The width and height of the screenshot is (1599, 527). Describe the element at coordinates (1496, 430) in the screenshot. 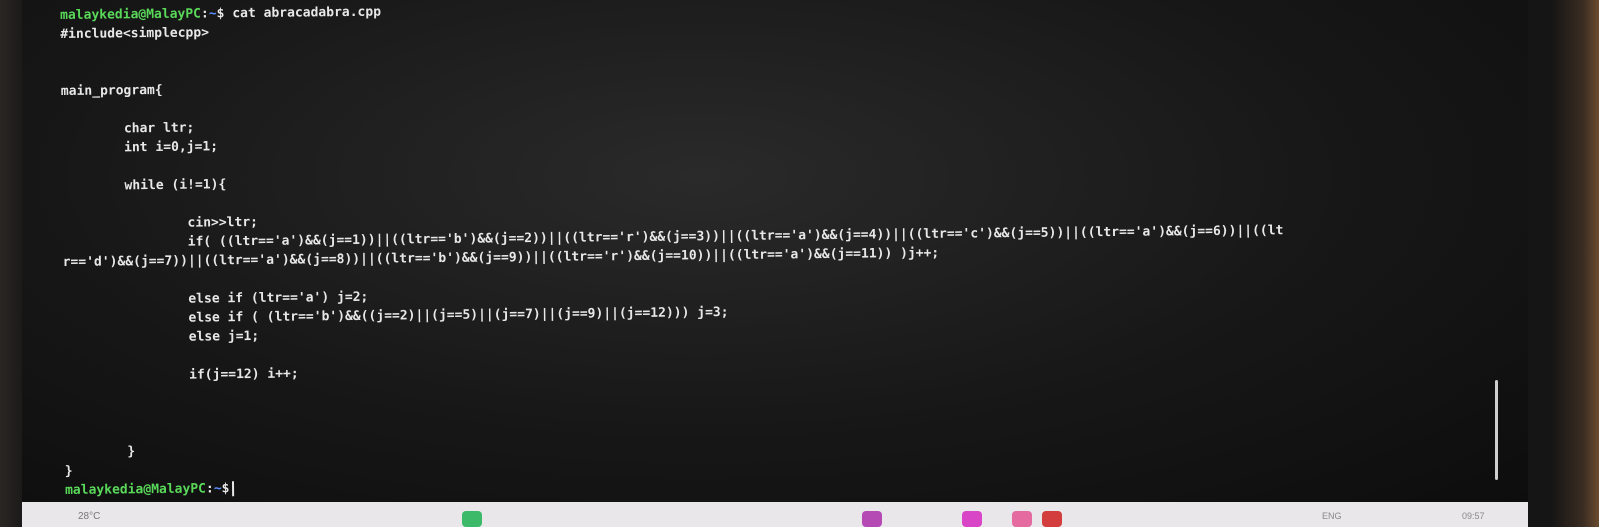

I see `terminal-scrollbar` at that location.